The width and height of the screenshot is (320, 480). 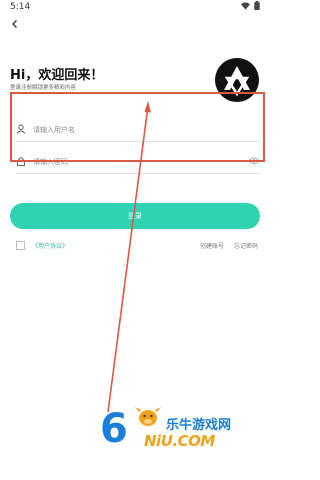 What do you see at coordinates (135, 216) in the screenshot?
I see `login-button: 登录` at bounding box center [135, 216].